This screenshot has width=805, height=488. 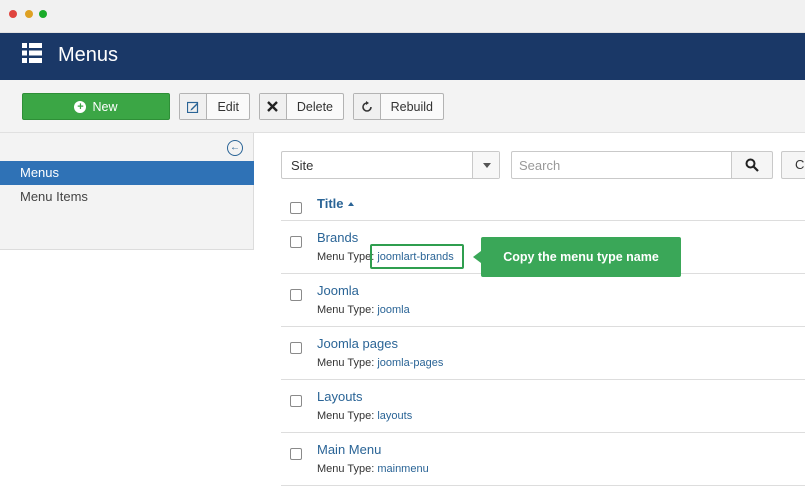 What do you see at coordinates (393, 310) in the screenshot?
I see `menu-type-value: joomla` at bounding box center [393, 310].